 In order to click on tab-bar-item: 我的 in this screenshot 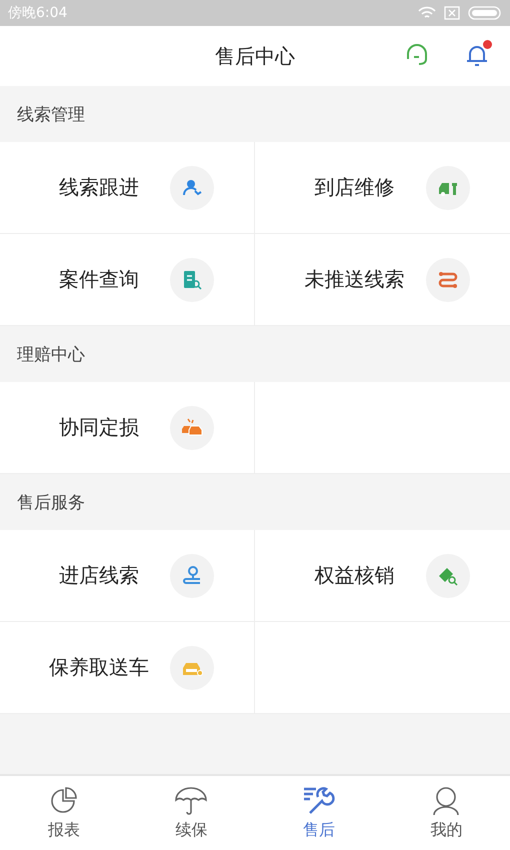, I will do `click(446, 813)`.